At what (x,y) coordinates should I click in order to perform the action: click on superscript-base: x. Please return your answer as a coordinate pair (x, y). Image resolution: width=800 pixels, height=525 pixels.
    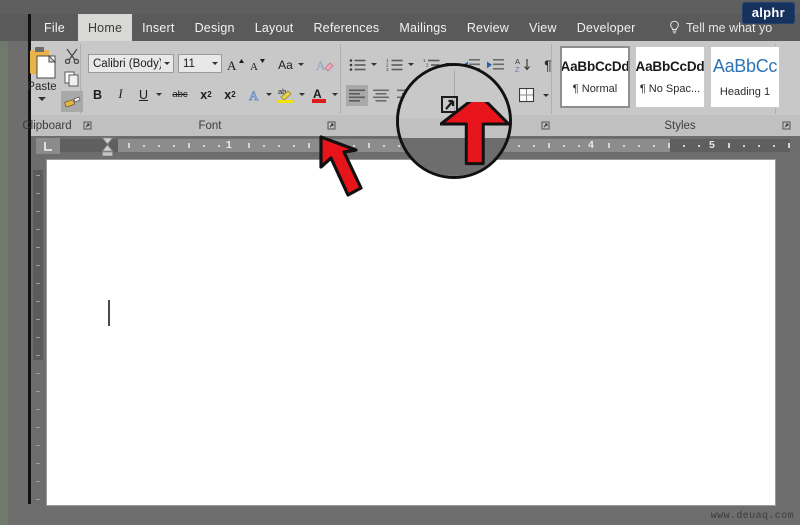
    Looking at the image, I should click on (228, 94).